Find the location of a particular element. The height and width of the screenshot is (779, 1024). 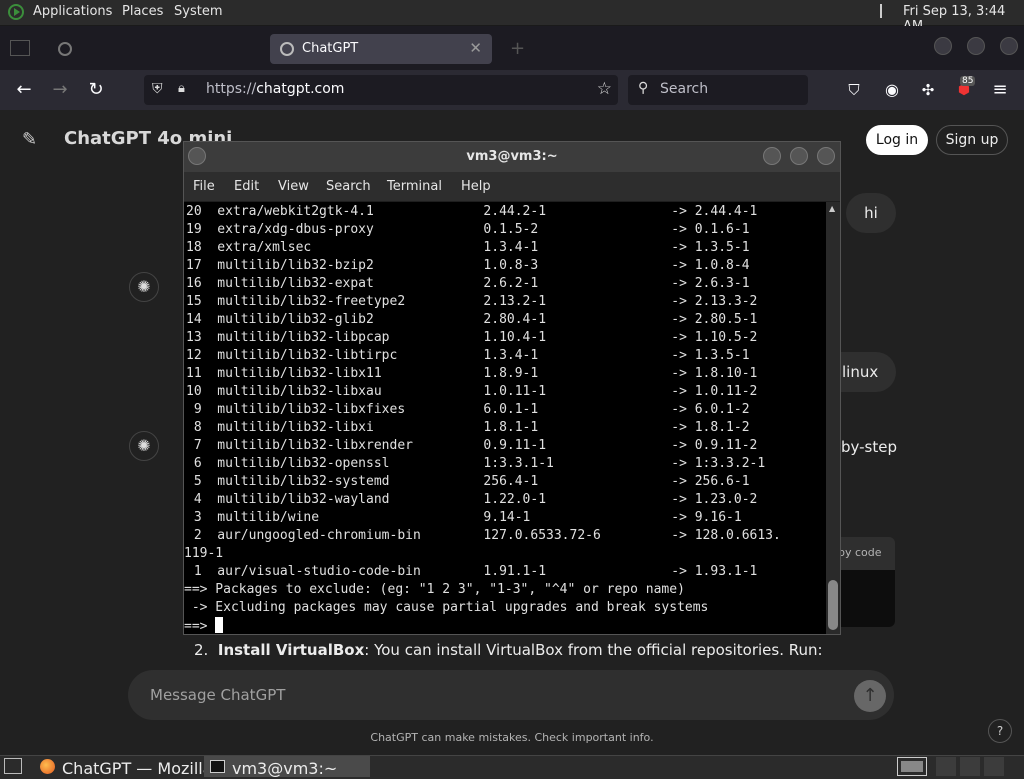

window-maximize-button is located at coordinates (976, 46).